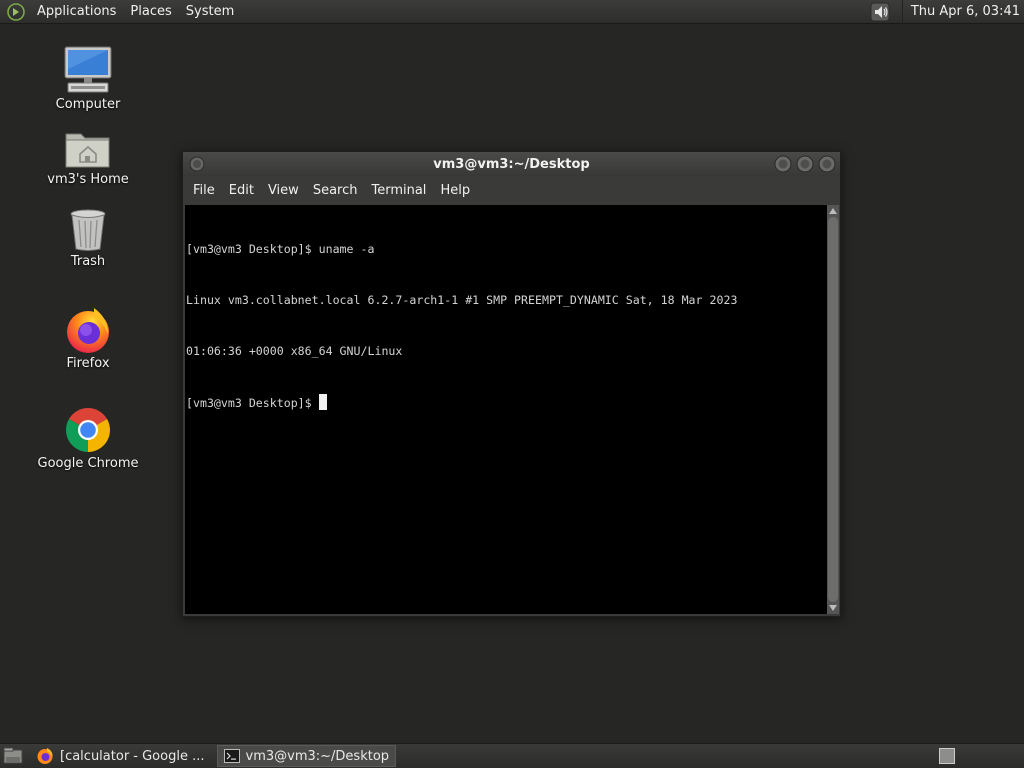  I want to click on home-folder-icon, so click(87, 150).